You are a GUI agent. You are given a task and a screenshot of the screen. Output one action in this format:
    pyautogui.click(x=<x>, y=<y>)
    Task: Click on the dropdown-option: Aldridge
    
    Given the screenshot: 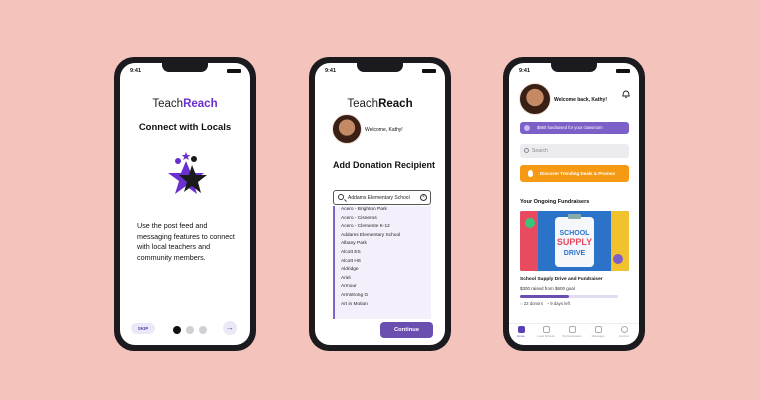 What is the action you would take?
    pyautogui.click(x=383, y=270)
    